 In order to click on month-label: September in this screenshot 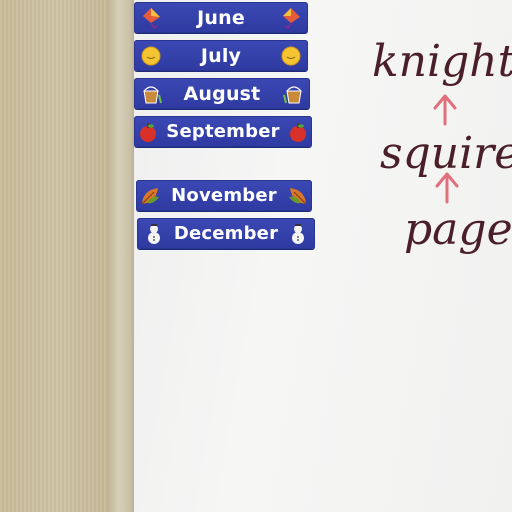, I will do `click(223, 131)`.